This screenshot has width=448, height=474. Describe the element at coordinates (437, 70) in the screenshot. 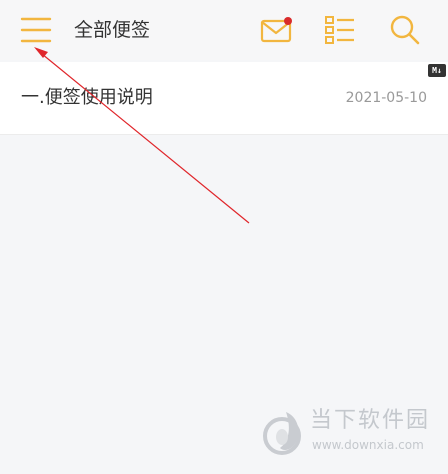

I see `markdown-badge: M↓` at that location.